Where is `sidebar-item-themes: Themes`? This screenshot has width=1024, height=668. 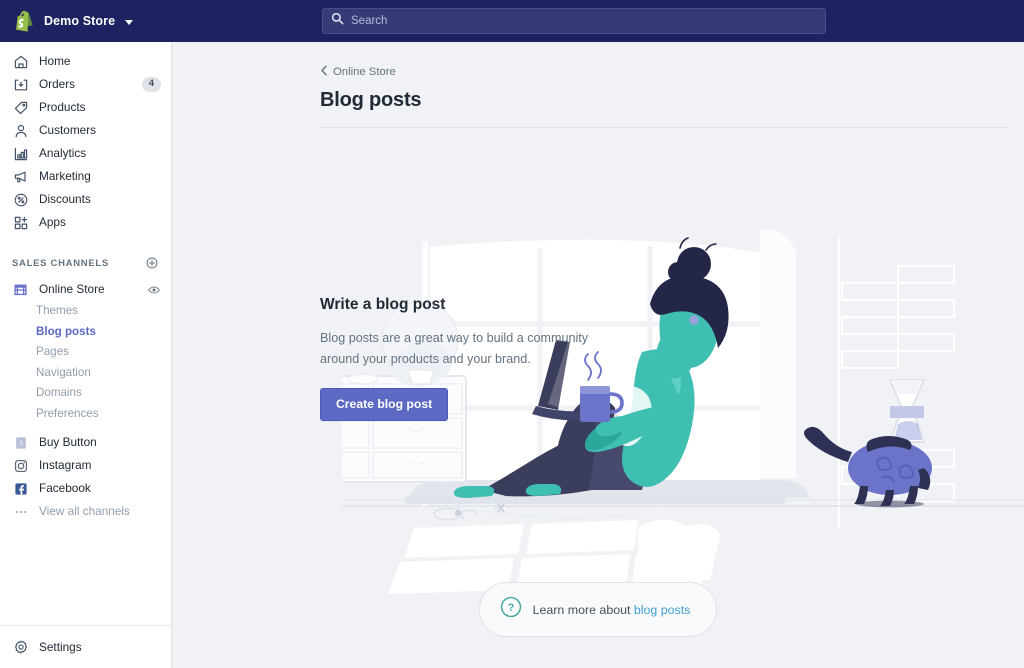 sidebar-item-themes: Themes is located at coordinates (85, 311).